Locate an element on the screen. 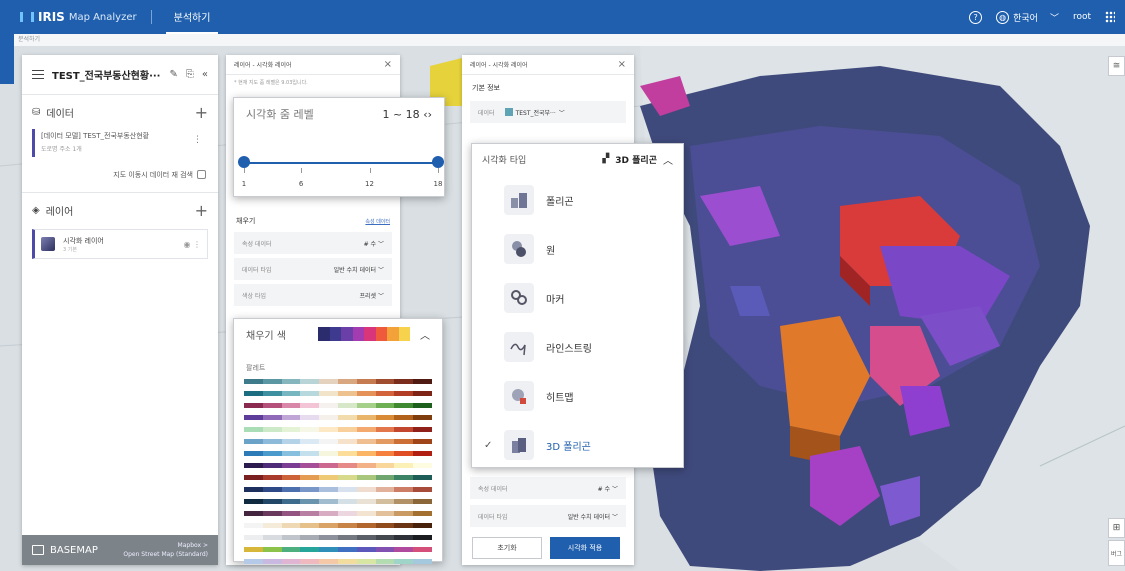  reset-button: 초기화 is located at coordinates (507, 548).